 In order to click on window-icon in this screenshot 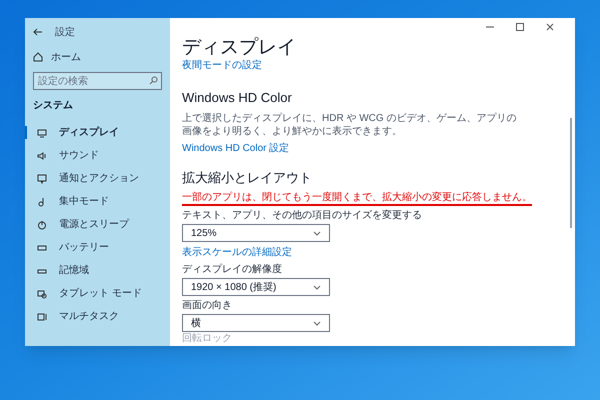, I will do `click(42, 317)`.